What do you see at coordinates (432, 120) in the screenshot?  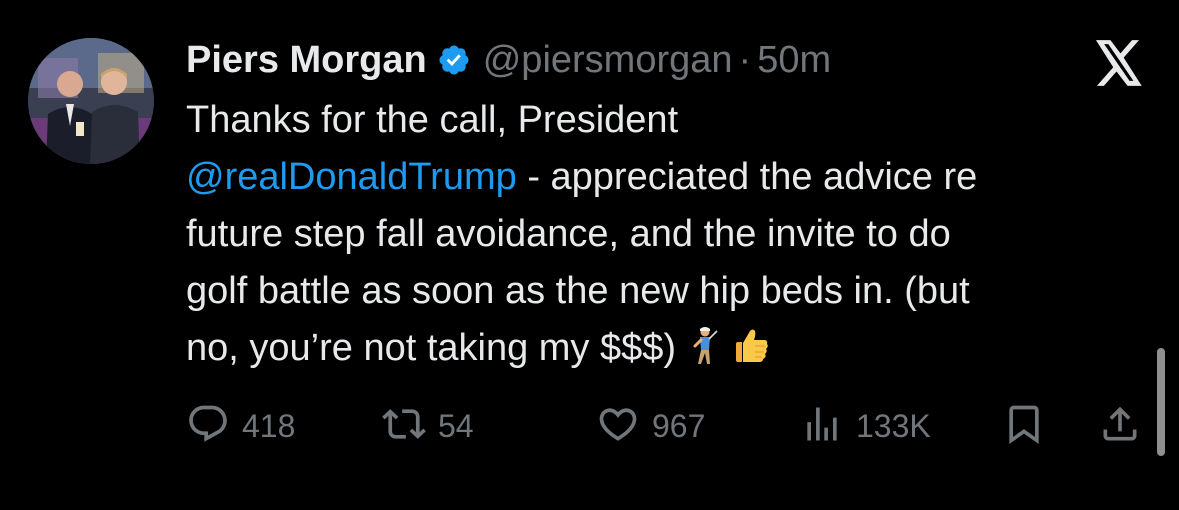 I see `tweet-line-1: Thanks for the call, President` at bounding box center [432, 120].